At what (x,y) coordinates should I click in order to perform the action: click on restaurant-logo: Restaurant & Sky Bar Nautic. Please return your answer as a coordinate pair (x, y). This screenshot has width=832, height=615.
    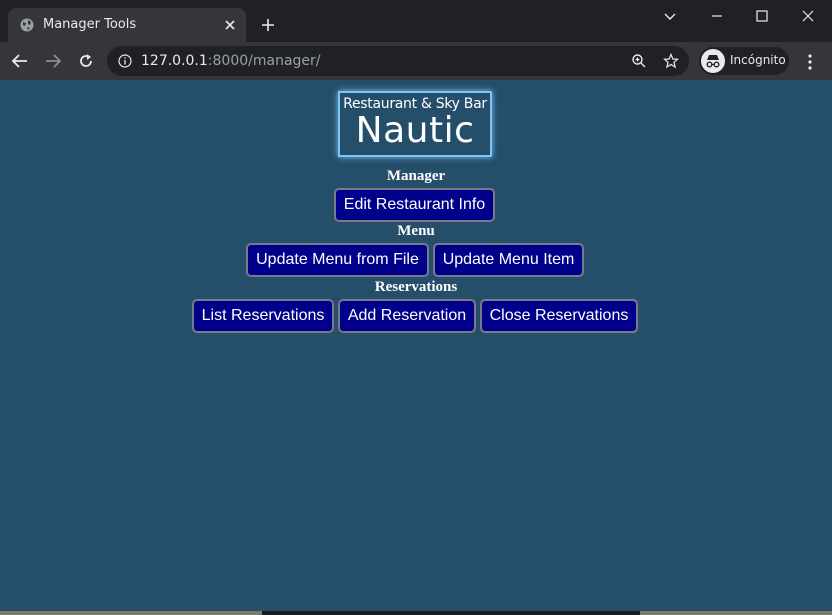
    Looking at the image, I should click on (415, 124).